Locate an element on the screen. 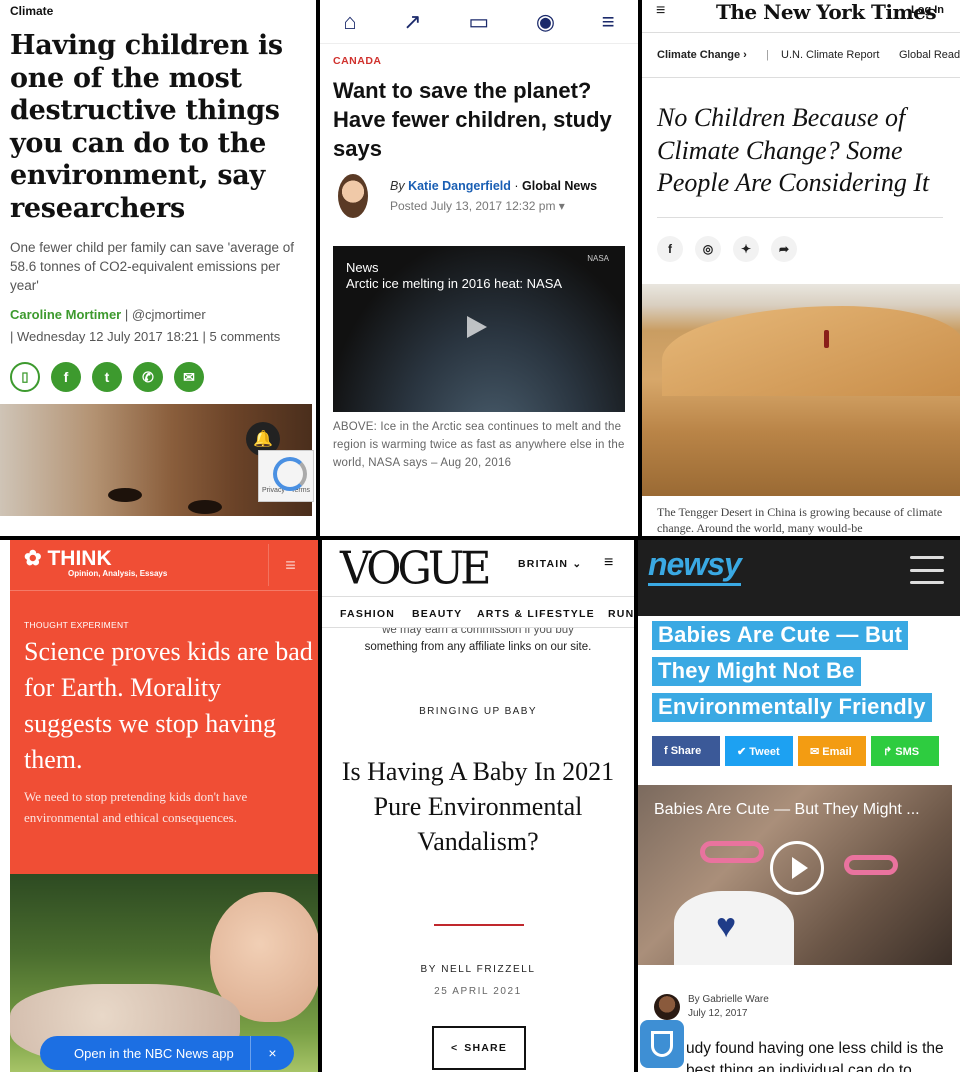 The width and height of the screenshot is (960, 1072). headline-line-2: They Might Not Be is located at coordinates (756, 671).